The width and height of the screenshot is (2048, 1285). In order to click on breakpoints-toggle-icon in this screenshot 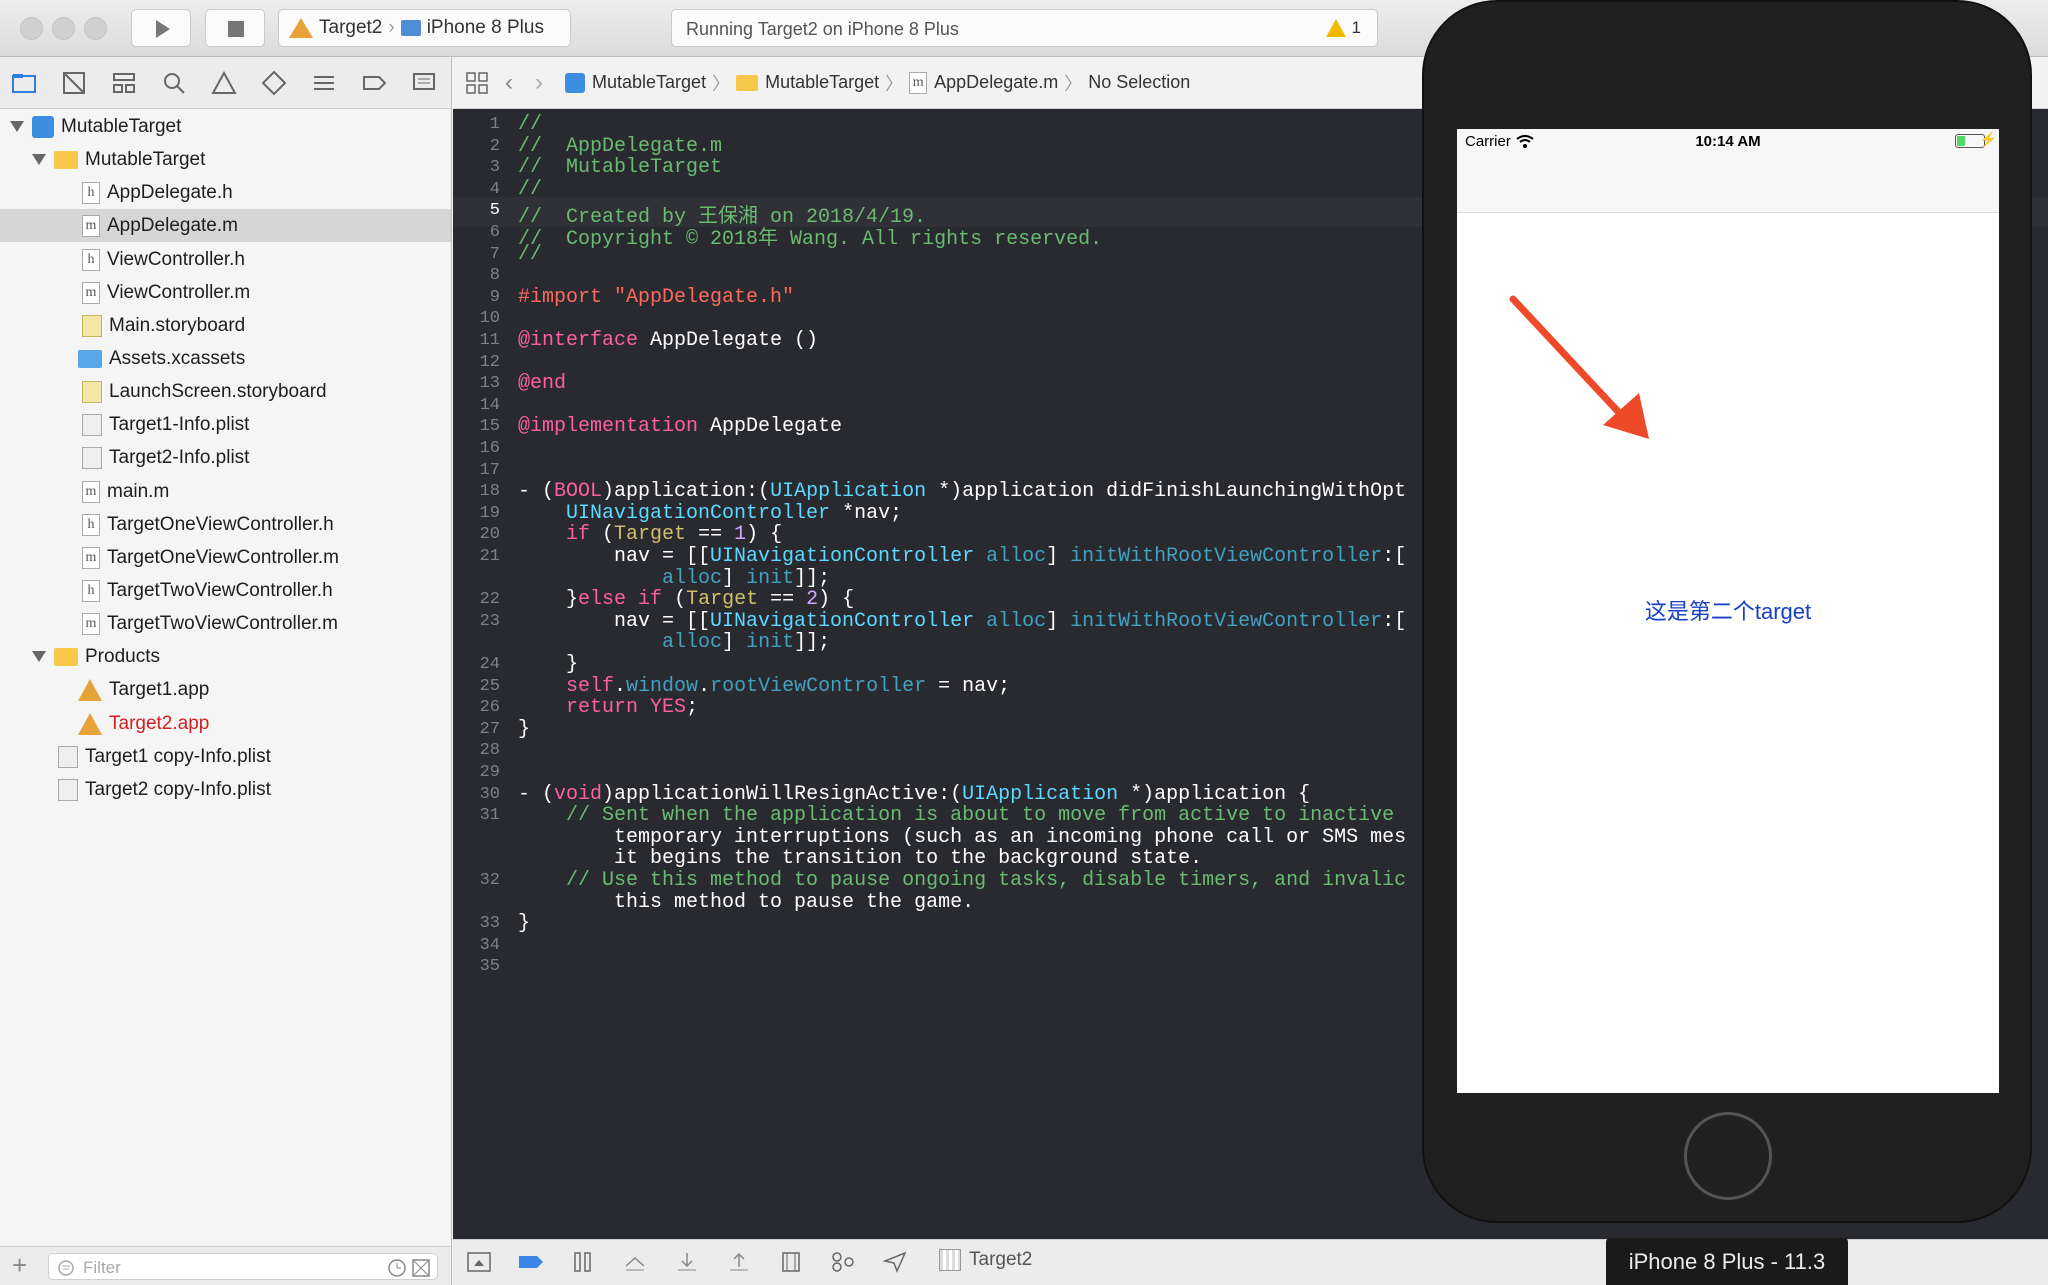, I will do `click(531, 1263)`.